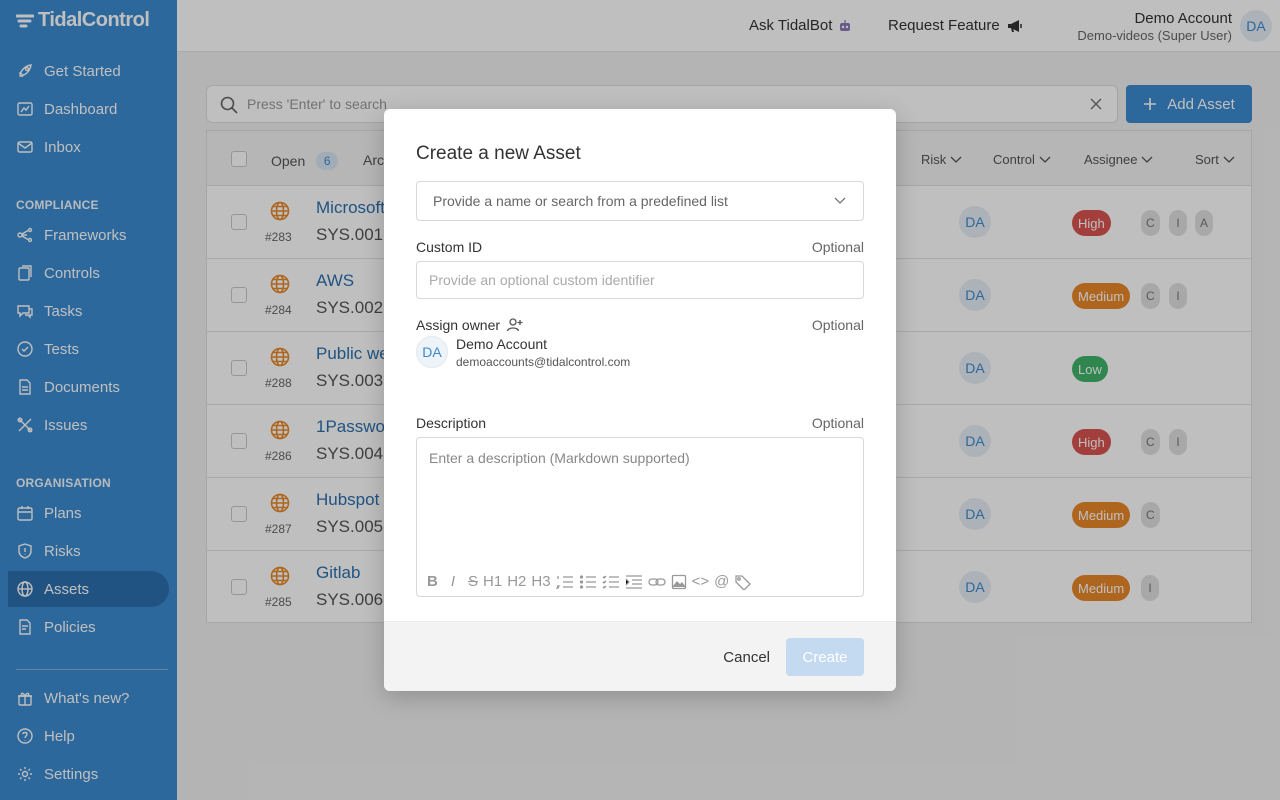  I want to click on ordered-list-button, so click(564, 582).